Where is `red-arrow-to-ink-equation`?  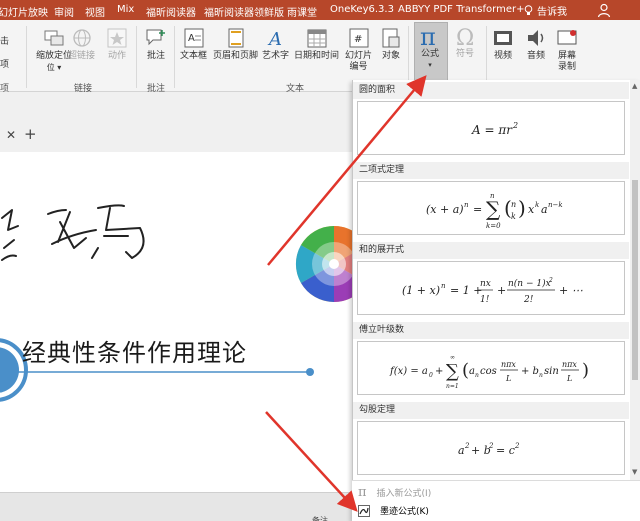 red-arrow-to-ink-equation is located at coordinates (311, 461).